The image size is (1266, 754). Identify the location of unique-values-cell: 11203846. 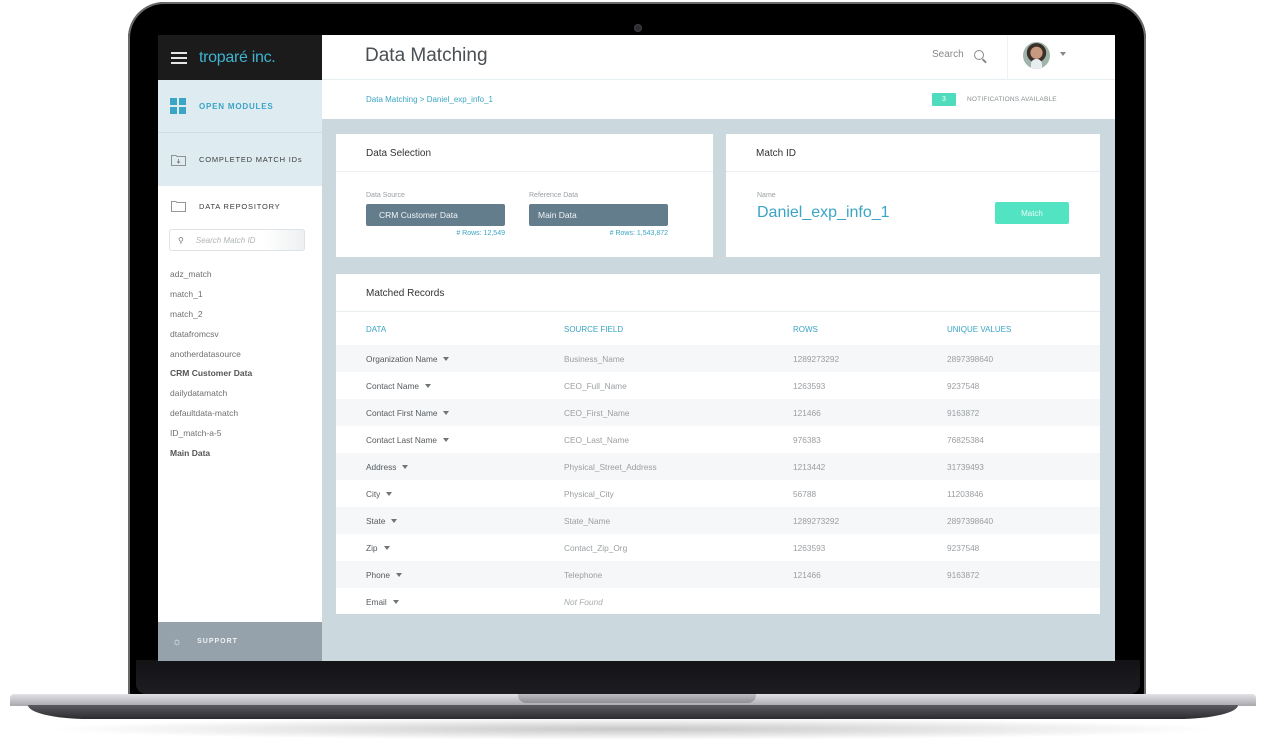
(965, 493).